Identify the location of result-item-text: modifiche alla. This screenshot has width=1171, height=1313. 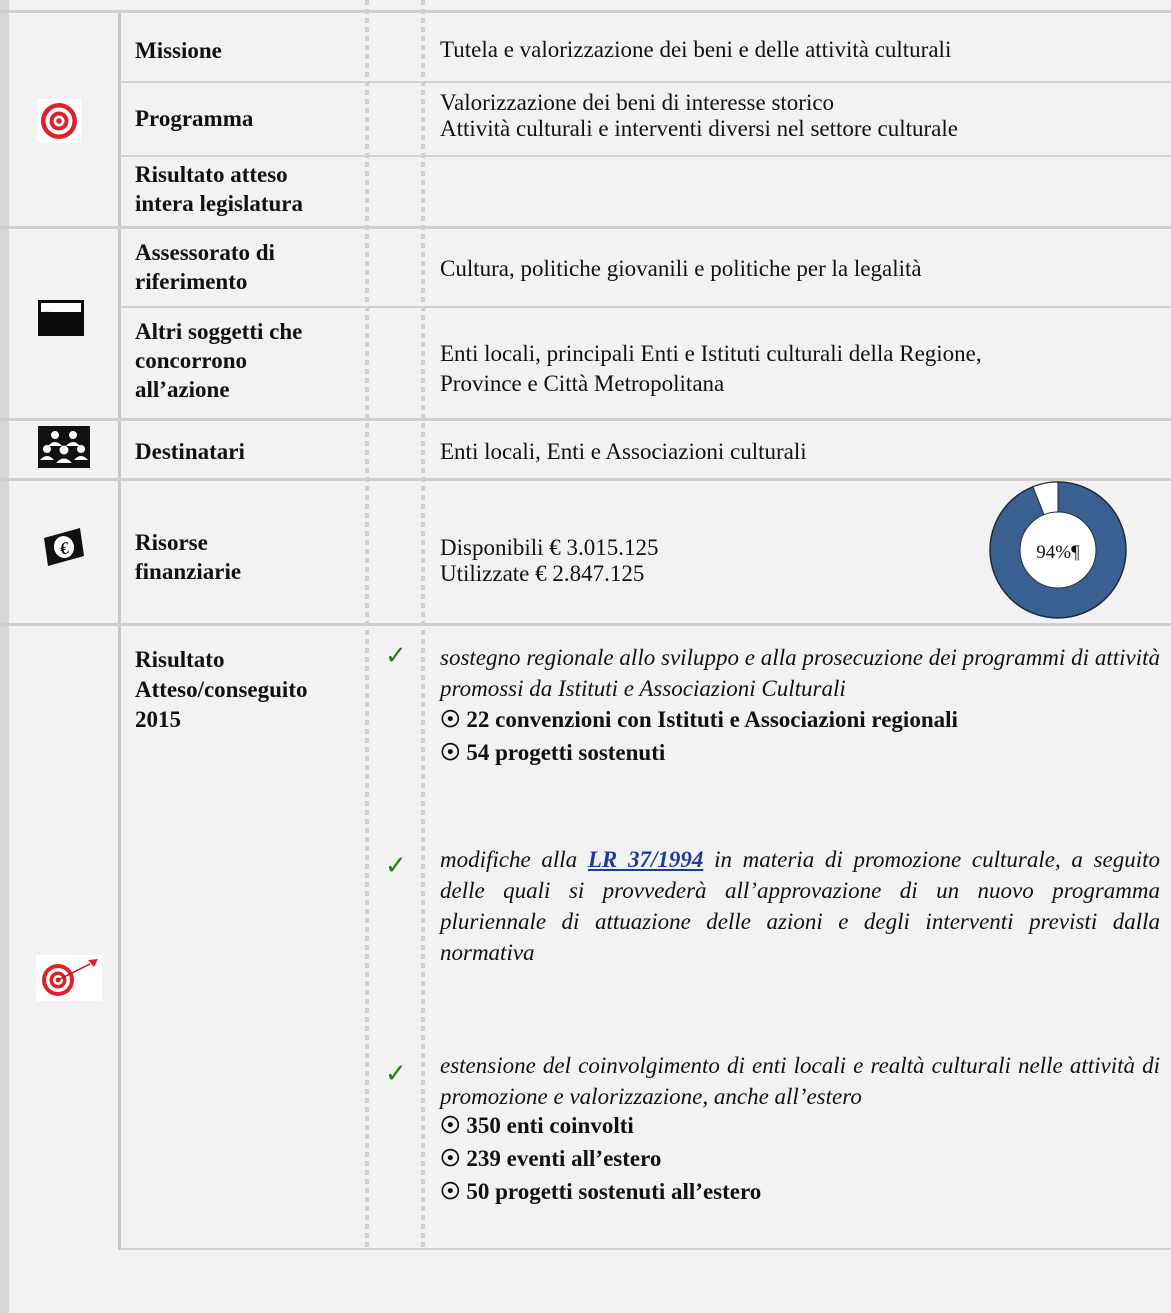
(509, 859).